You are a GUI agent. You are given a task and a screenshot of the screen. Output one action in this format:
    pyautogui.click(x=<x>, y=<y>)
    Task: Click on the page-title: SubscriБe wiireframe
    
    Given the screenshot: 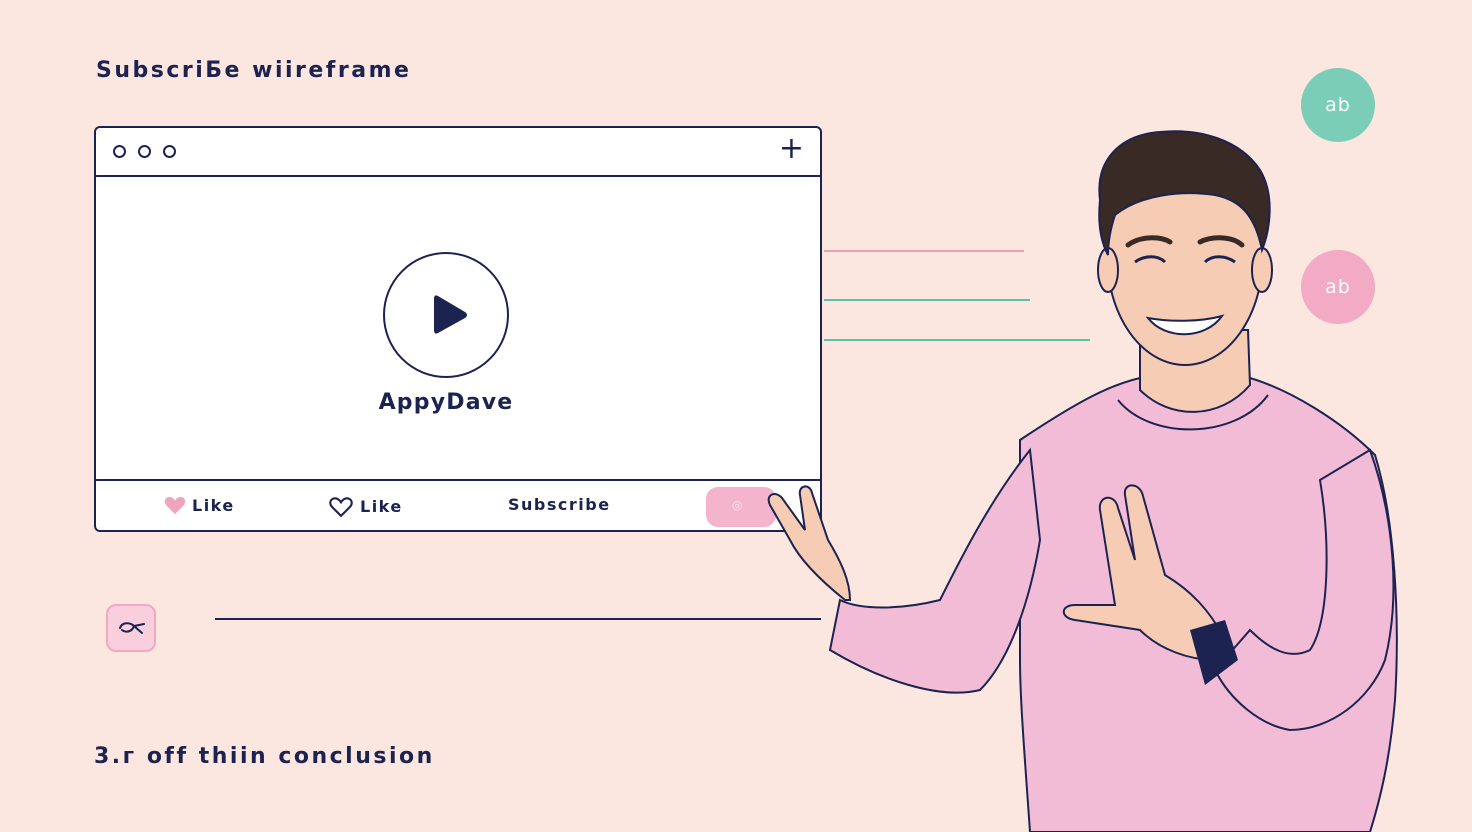 What is the action you would take?
    pyautogui.click(x=254, y=70)
    